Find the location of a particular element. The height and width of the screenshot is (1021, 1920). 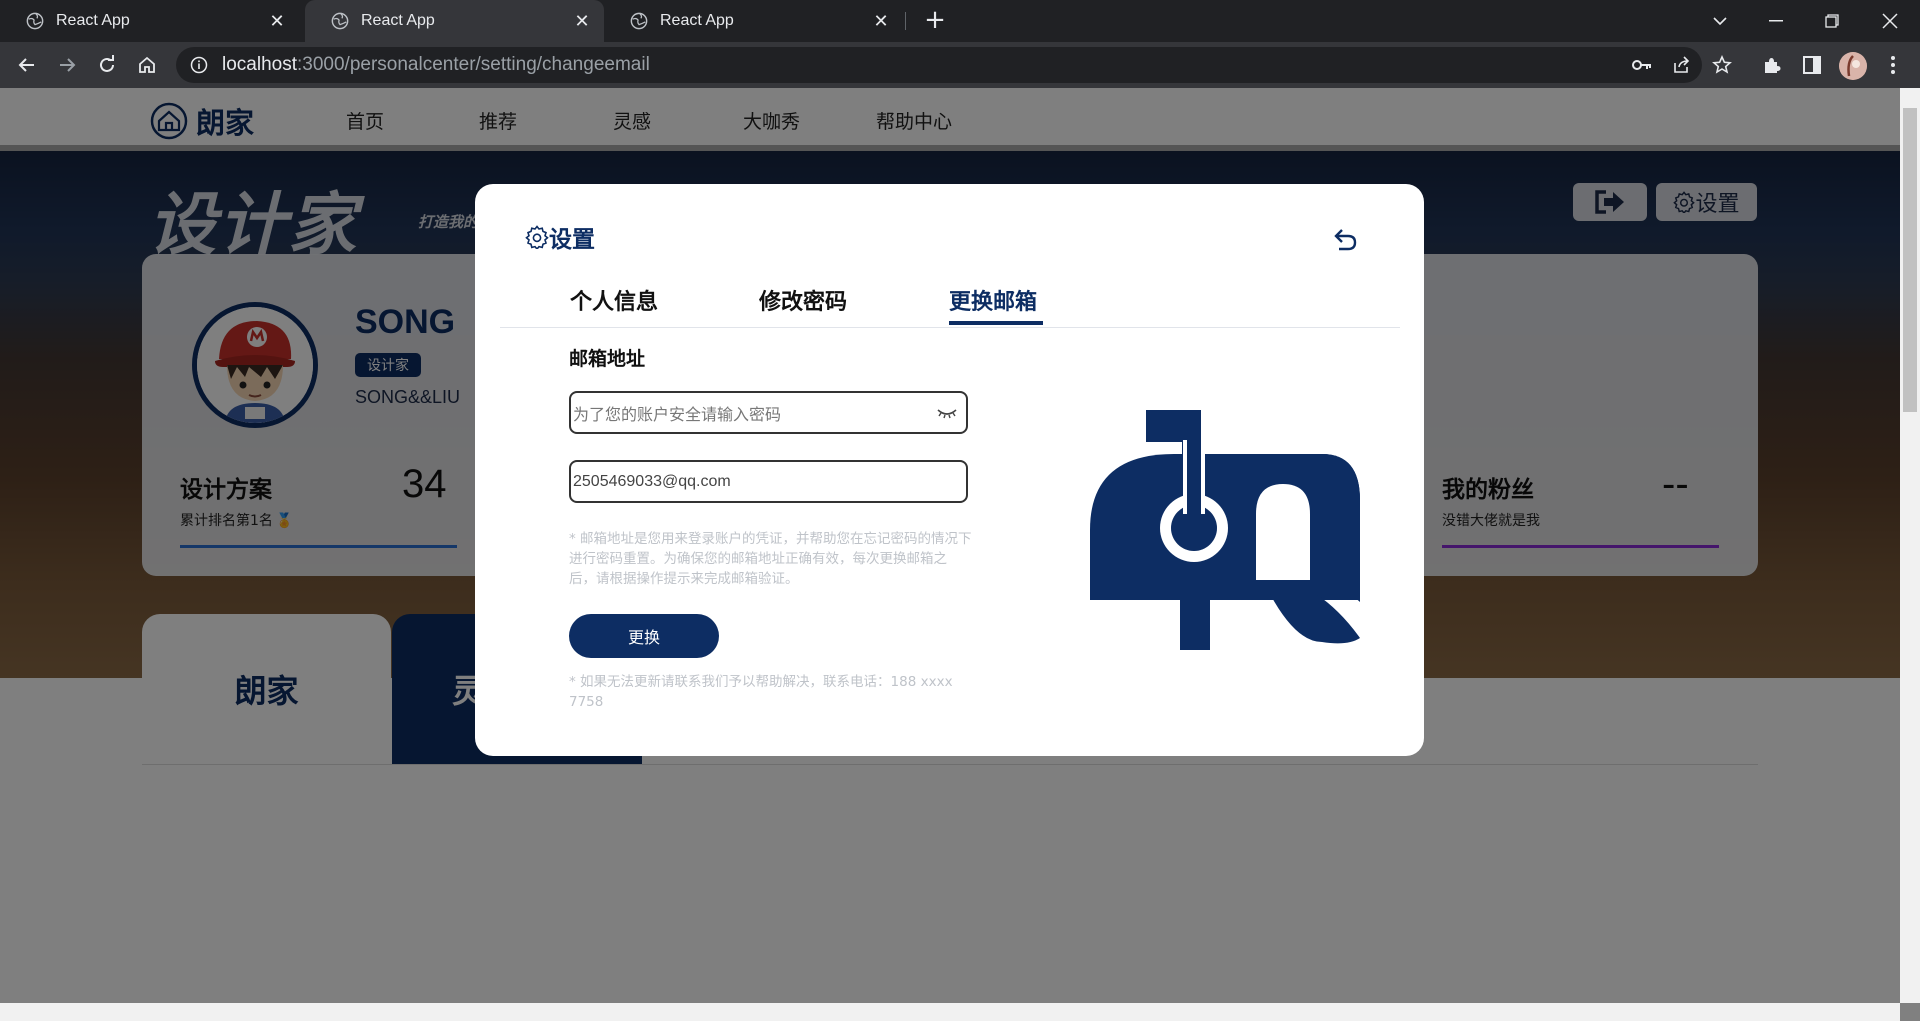

home-icon is located at coordinates (147, 65).